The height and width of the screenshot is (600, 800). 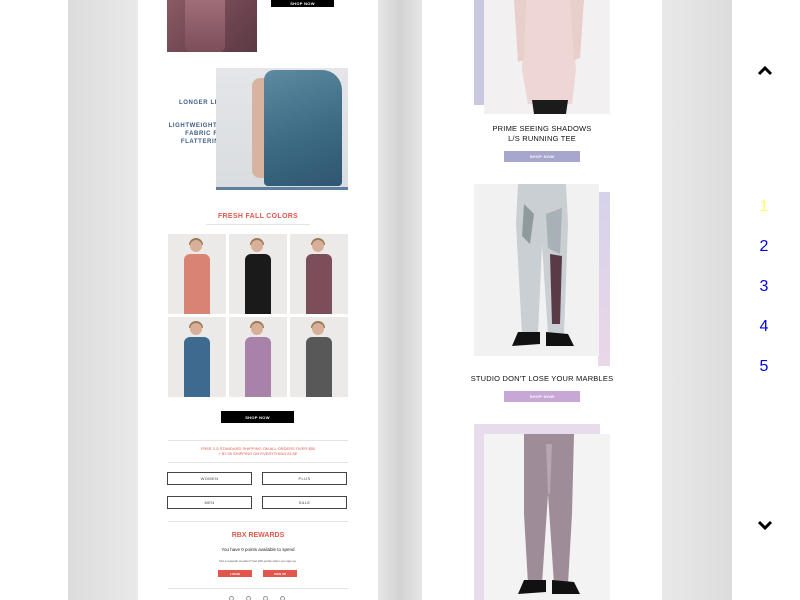 I want to click on page-link-5: 5, so click(x=764, y=367).